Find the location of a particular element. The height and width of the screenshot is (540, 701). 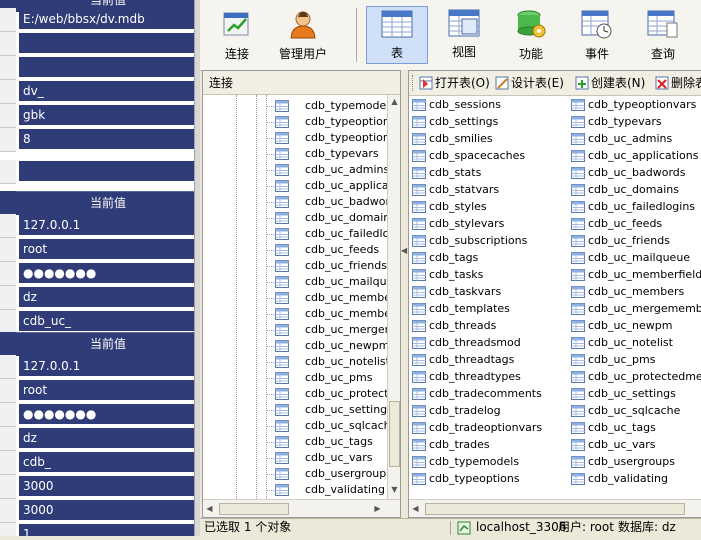

tree-item-table: cdb_uc_memberfields is located at coordinates (326, 298).